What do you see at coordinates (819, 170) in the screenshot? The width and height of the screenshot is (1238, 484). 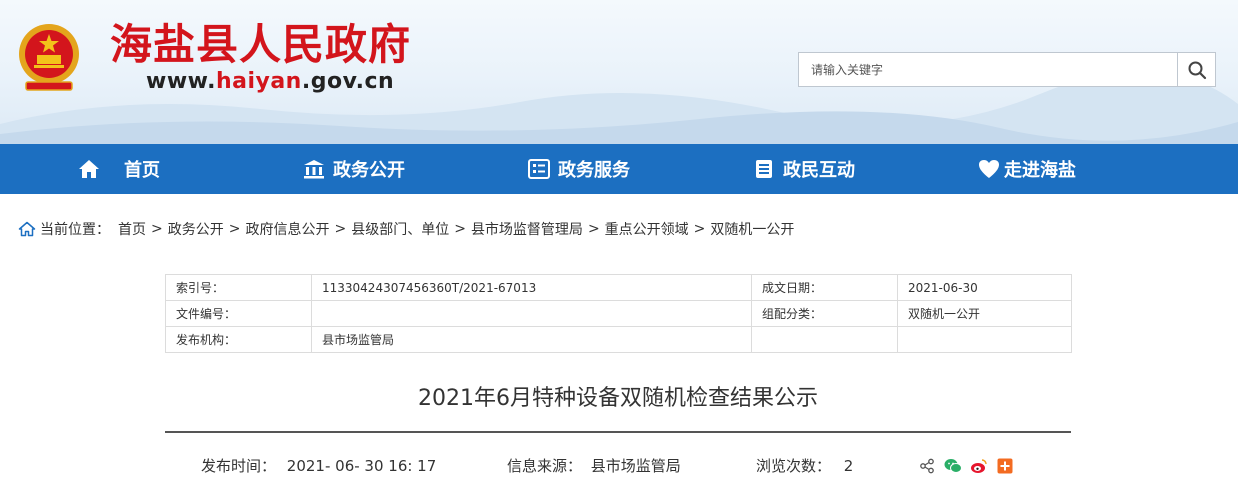 I see `nav-item-label: 政民互动` at bounding box center [819, 170].